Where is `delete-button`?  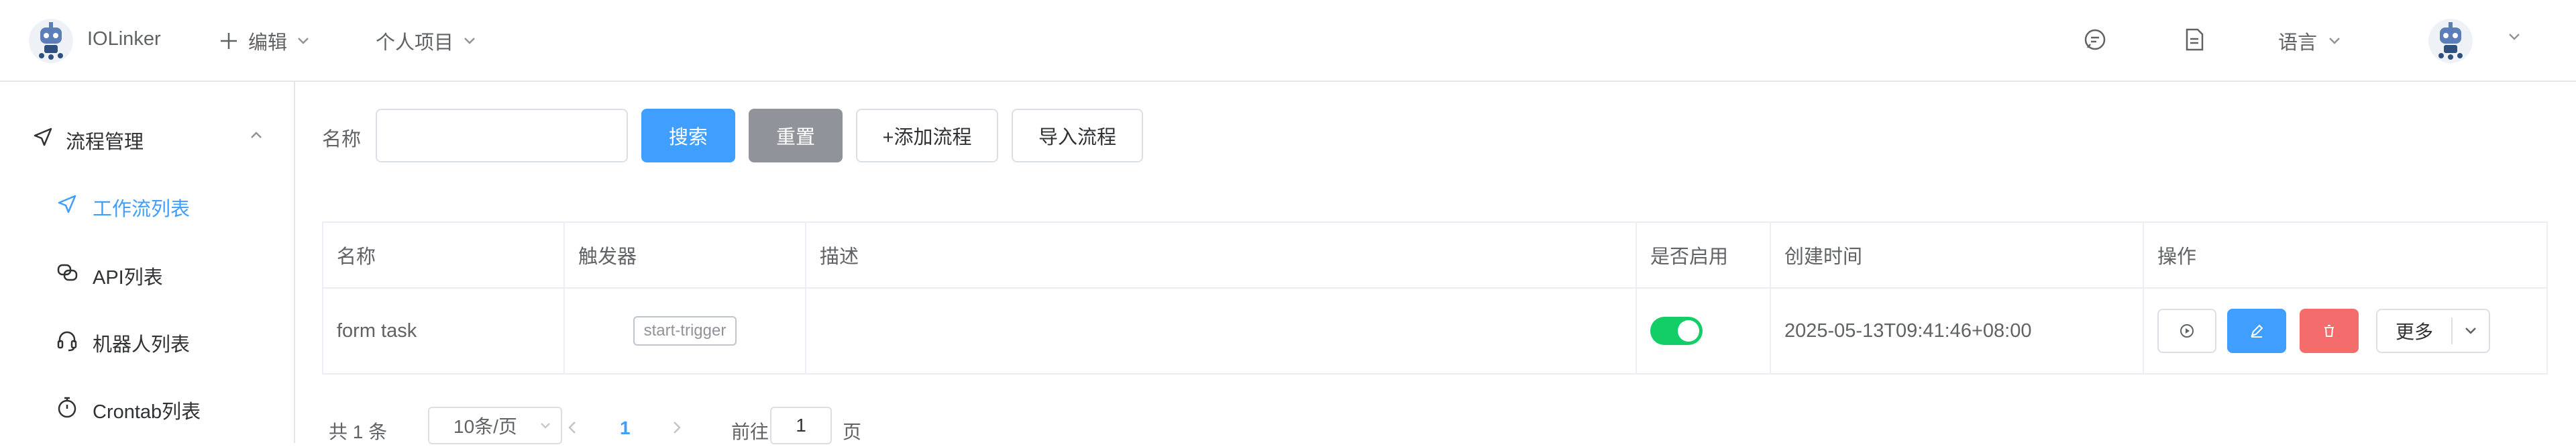
delete-button is located at coordinates (2329, 331).